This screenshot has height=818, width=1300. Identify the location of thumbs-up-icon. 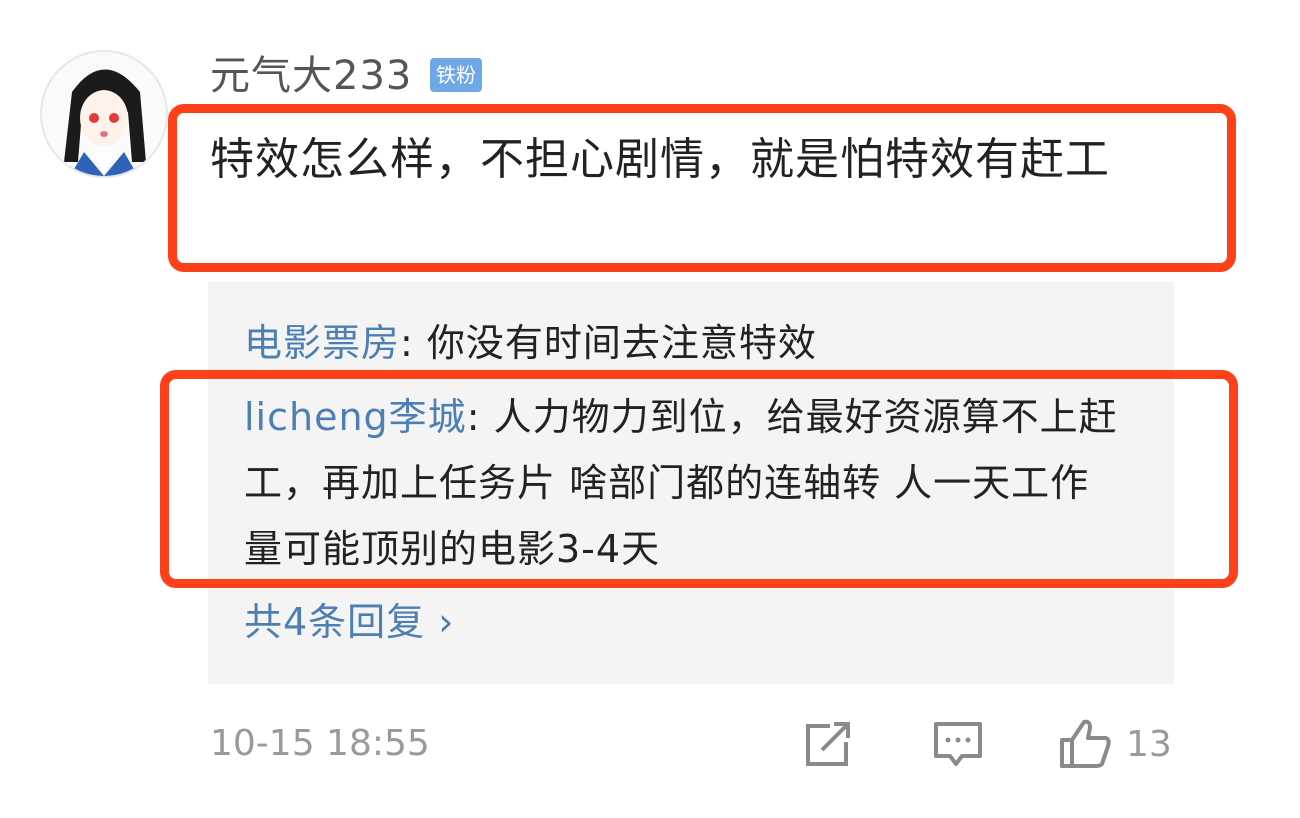
(1085, 743).